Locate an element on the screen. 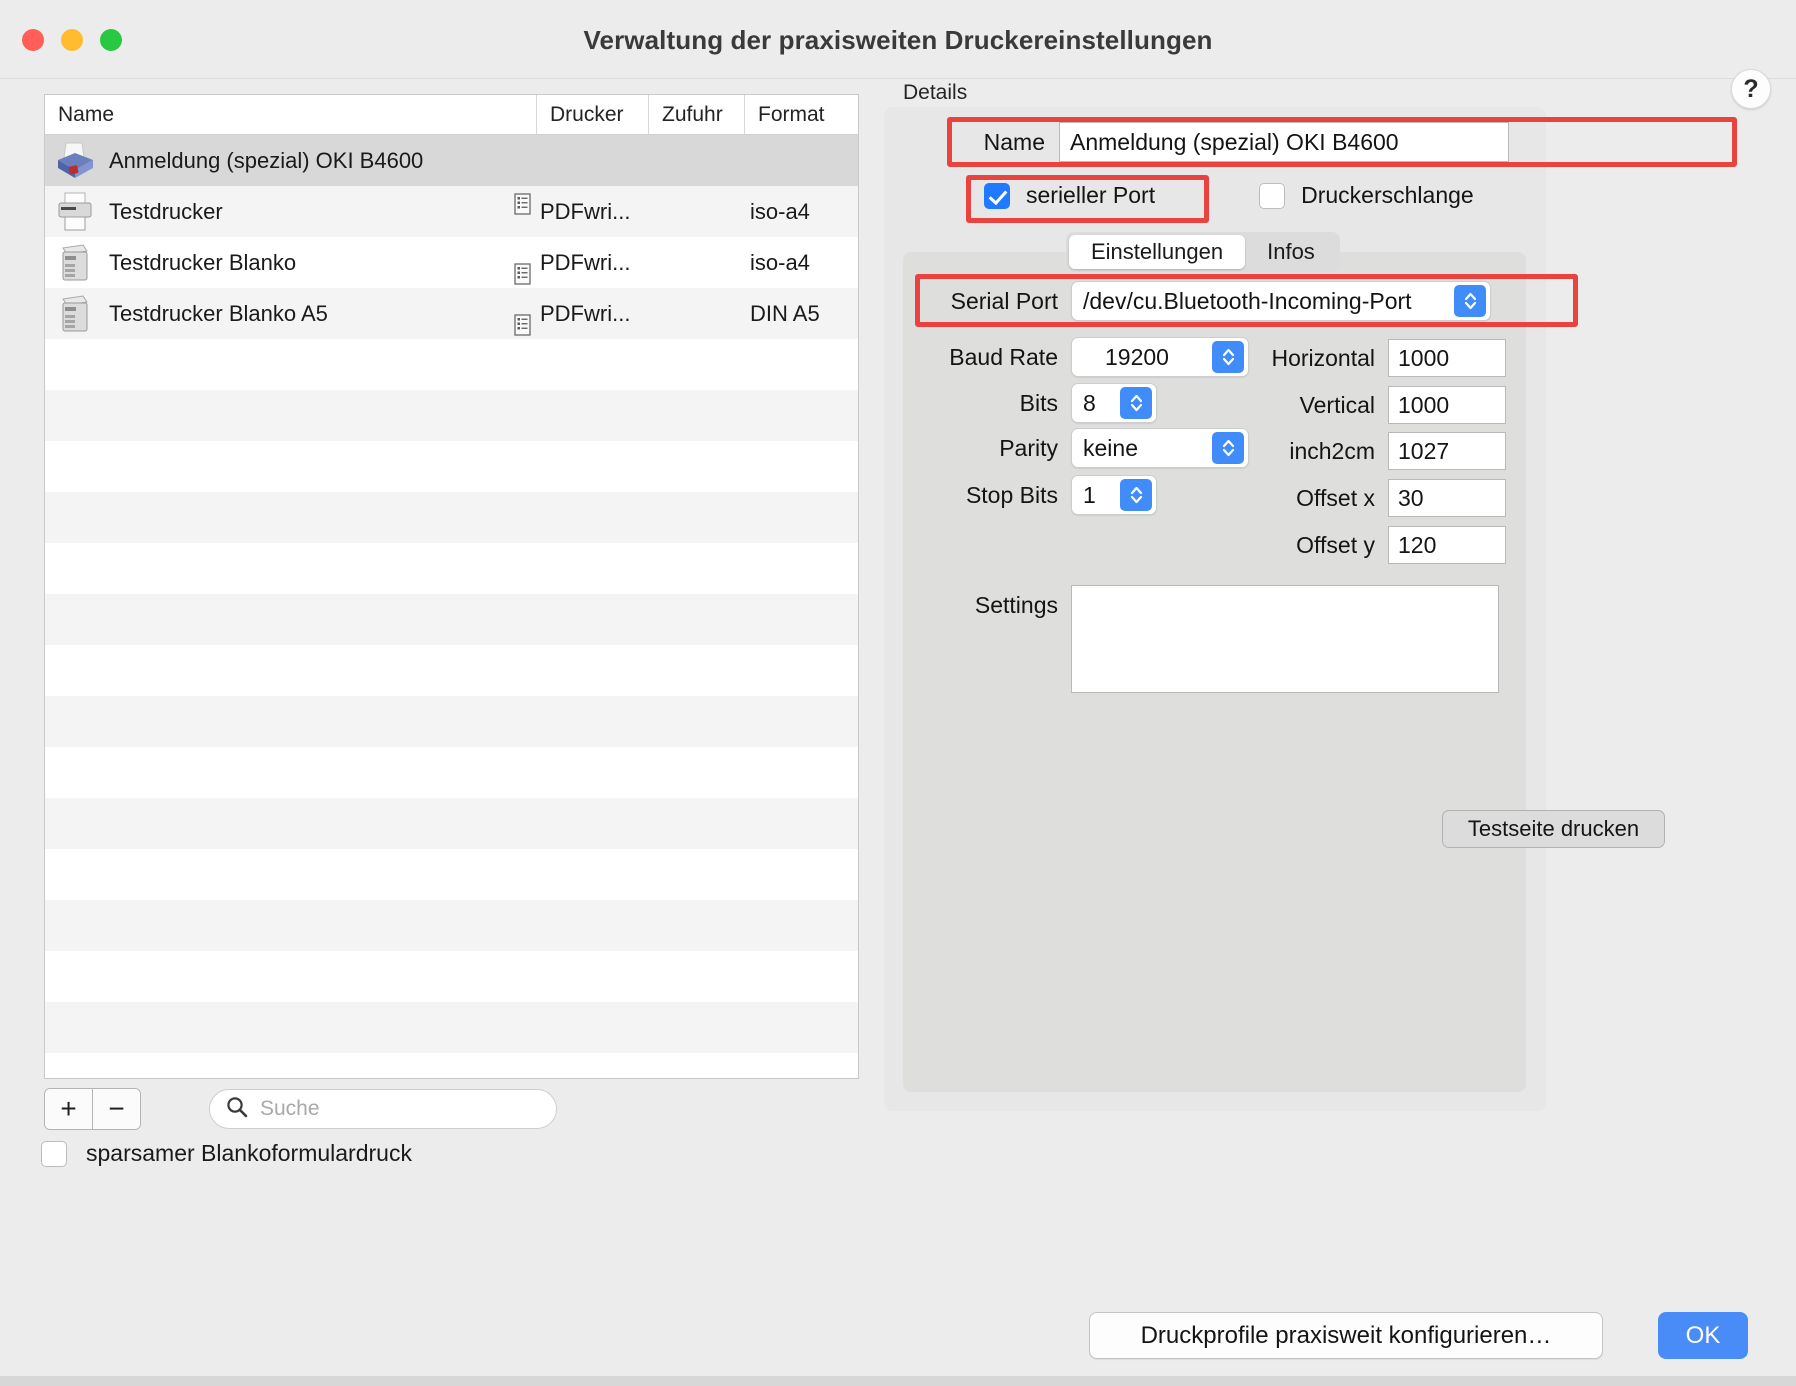 The height and width of the screenshot is (1386, 1796). horizontal-label: Horizontal is located at coordinates (1323, 357).